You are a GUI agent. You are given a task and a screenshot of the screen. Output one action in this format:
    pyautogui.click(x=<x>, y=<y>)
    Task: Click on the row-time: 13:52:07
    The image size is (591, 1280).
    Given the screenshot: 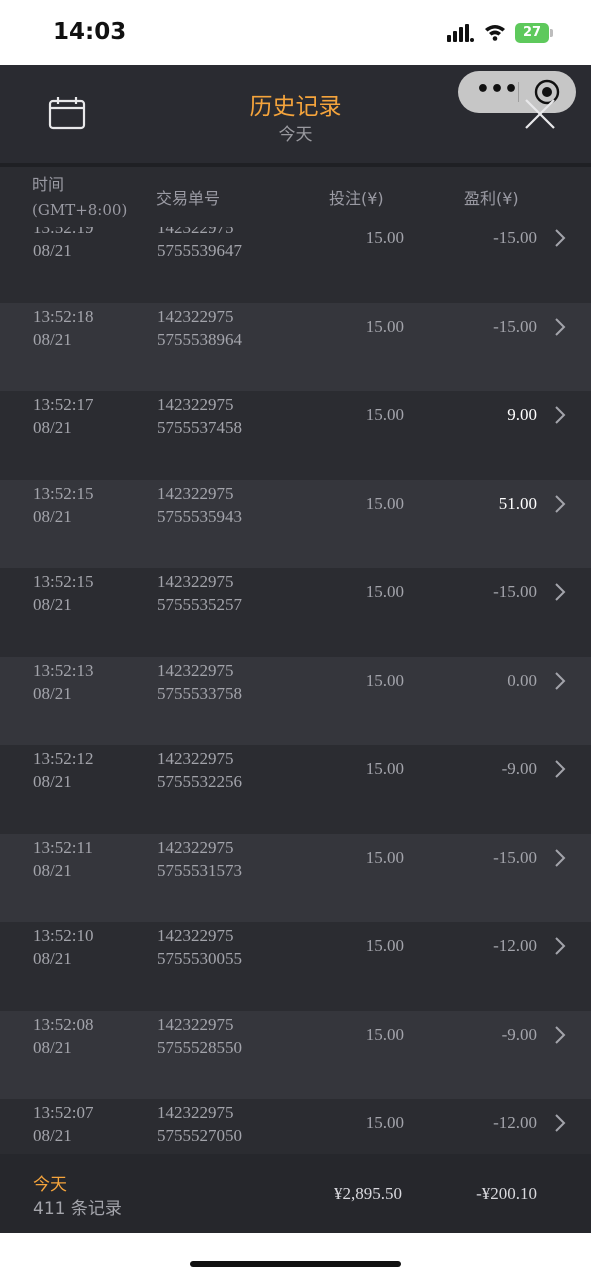 What is the action you would take?
    pyautogui.click(x=63, y=1112)
    